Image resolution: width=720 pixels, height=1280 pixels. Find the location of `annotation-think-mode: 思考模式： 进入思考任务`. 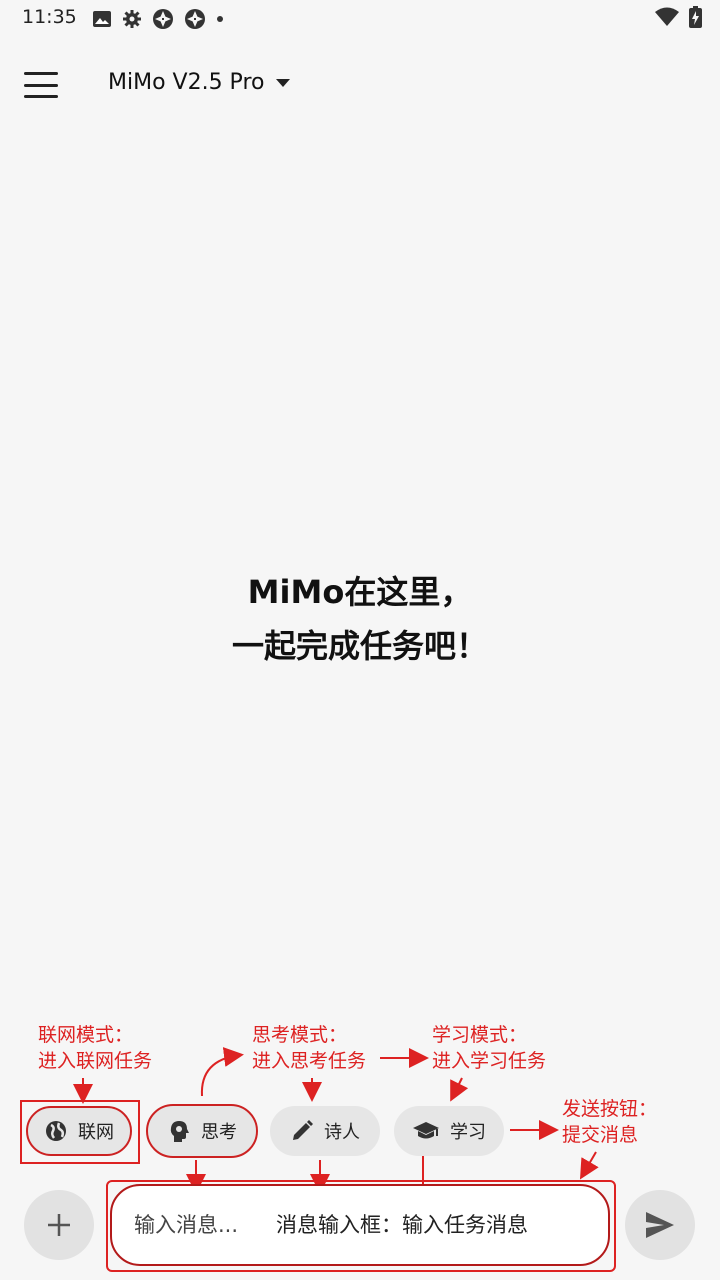

annotation-think-mode: 思考模式： 进入思考任务 is located at coordinates (309, 1048).